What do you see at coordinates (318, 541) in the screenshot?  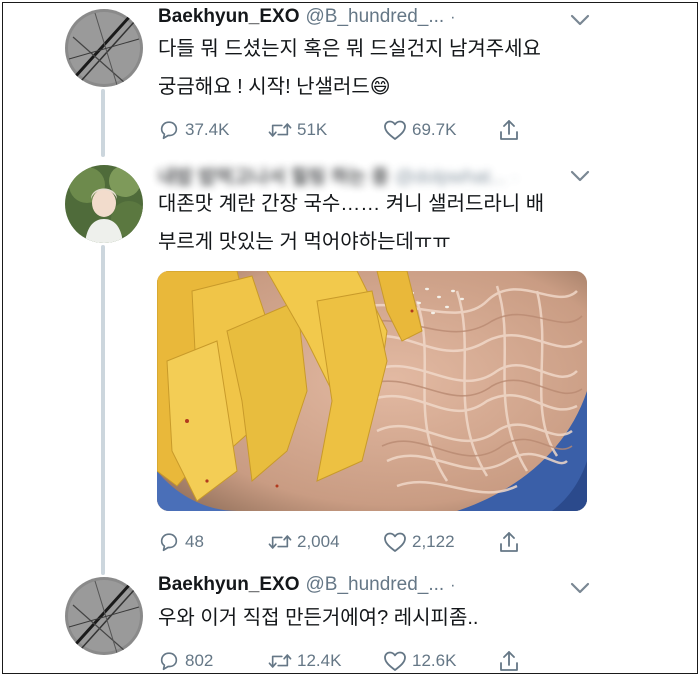 I see `retweet-count: 2,004` at bounding box center [318, 541].